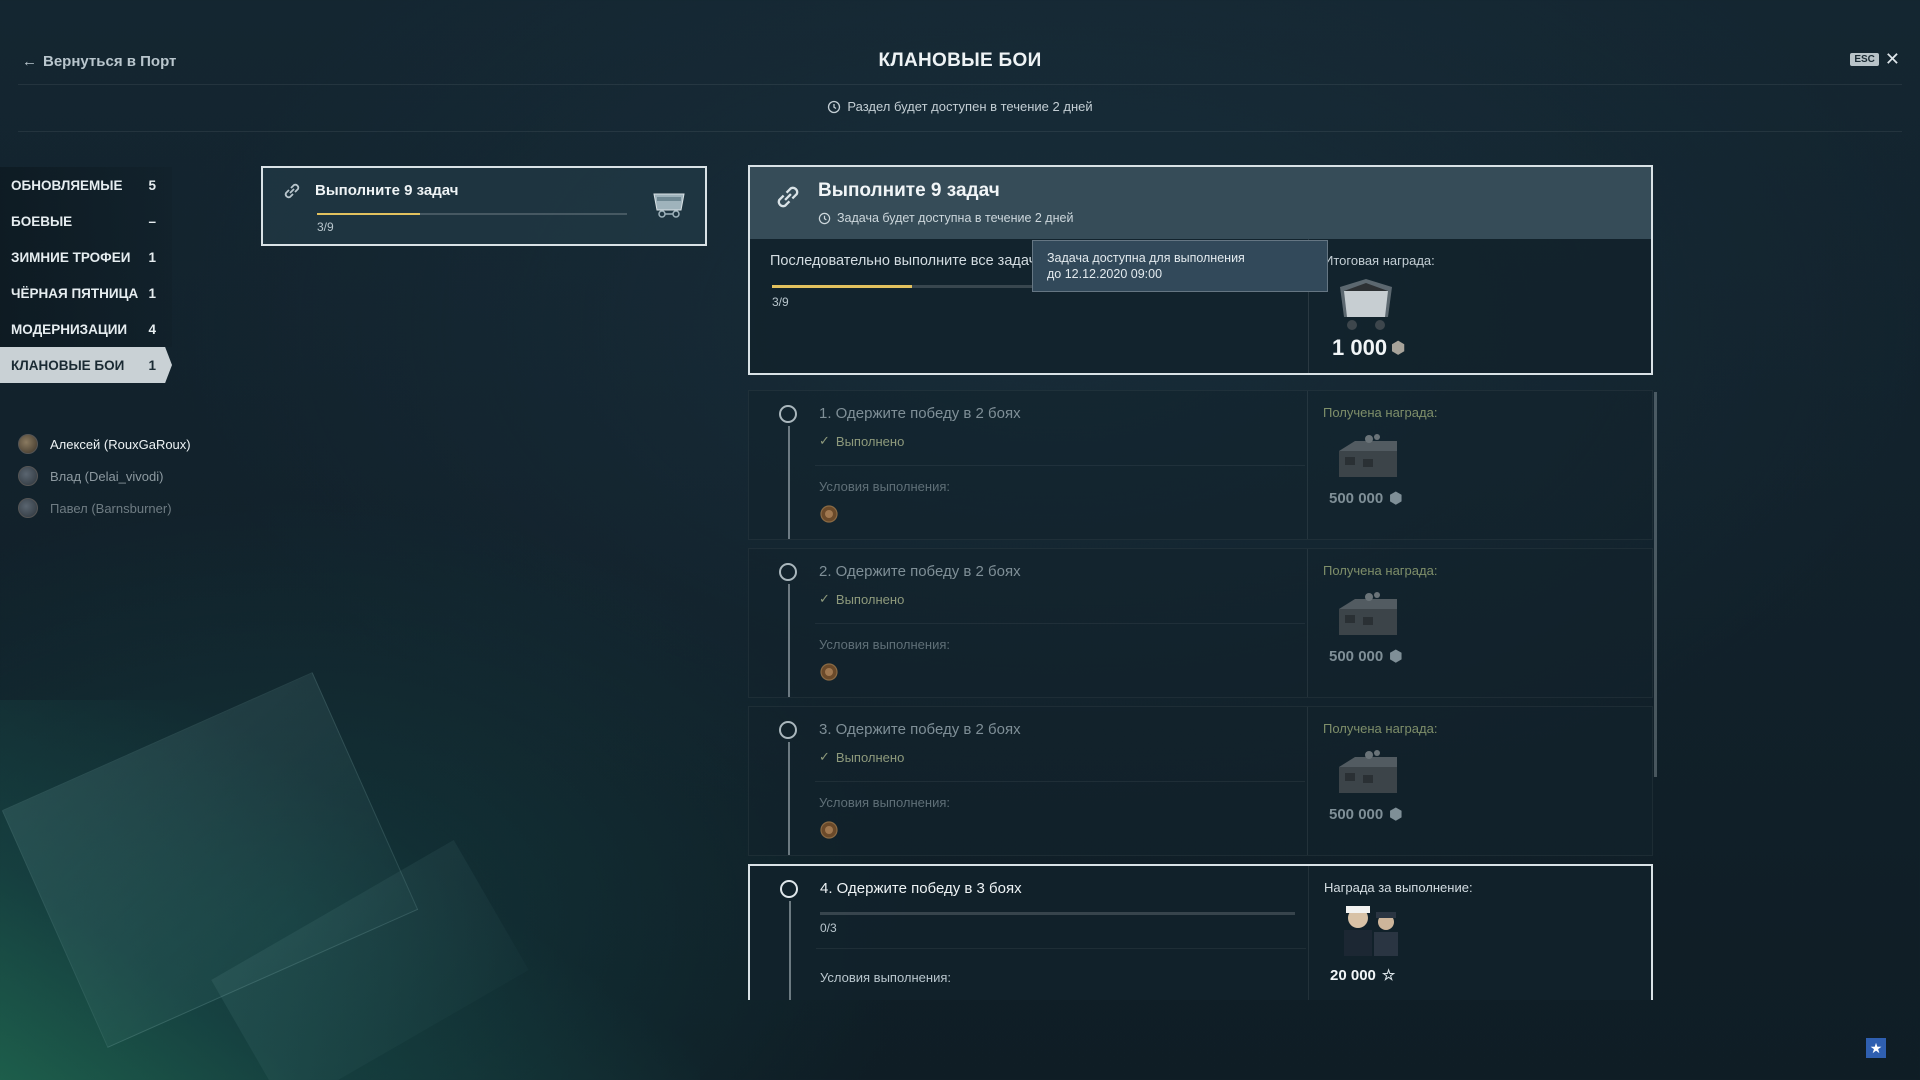  I want to click on sidebar-item-combat: БОЕВЫЕ –, so click(86, 221).